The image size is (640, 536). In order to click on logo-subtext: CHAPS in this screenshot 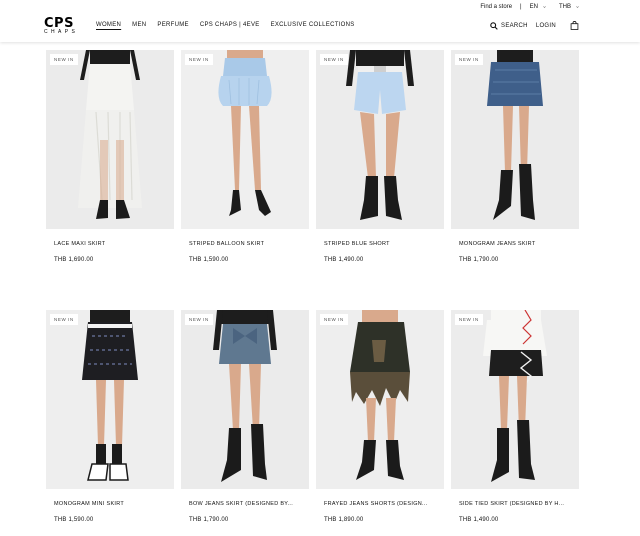, I will do `click(61, 32)`.